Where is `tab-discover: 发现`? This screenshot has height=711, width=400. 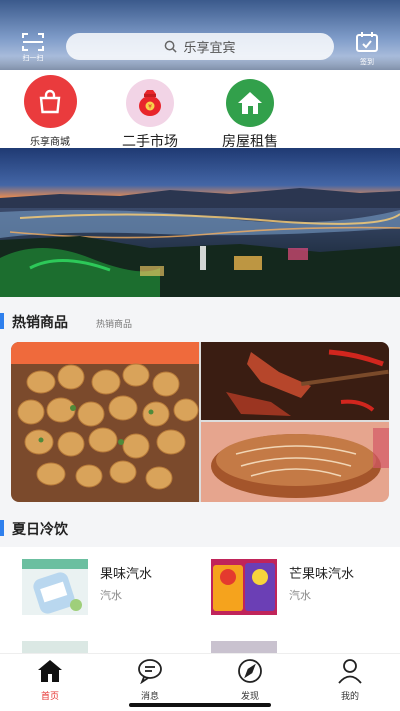 tab-discover: 发现 is located at coordinates (250, 680).